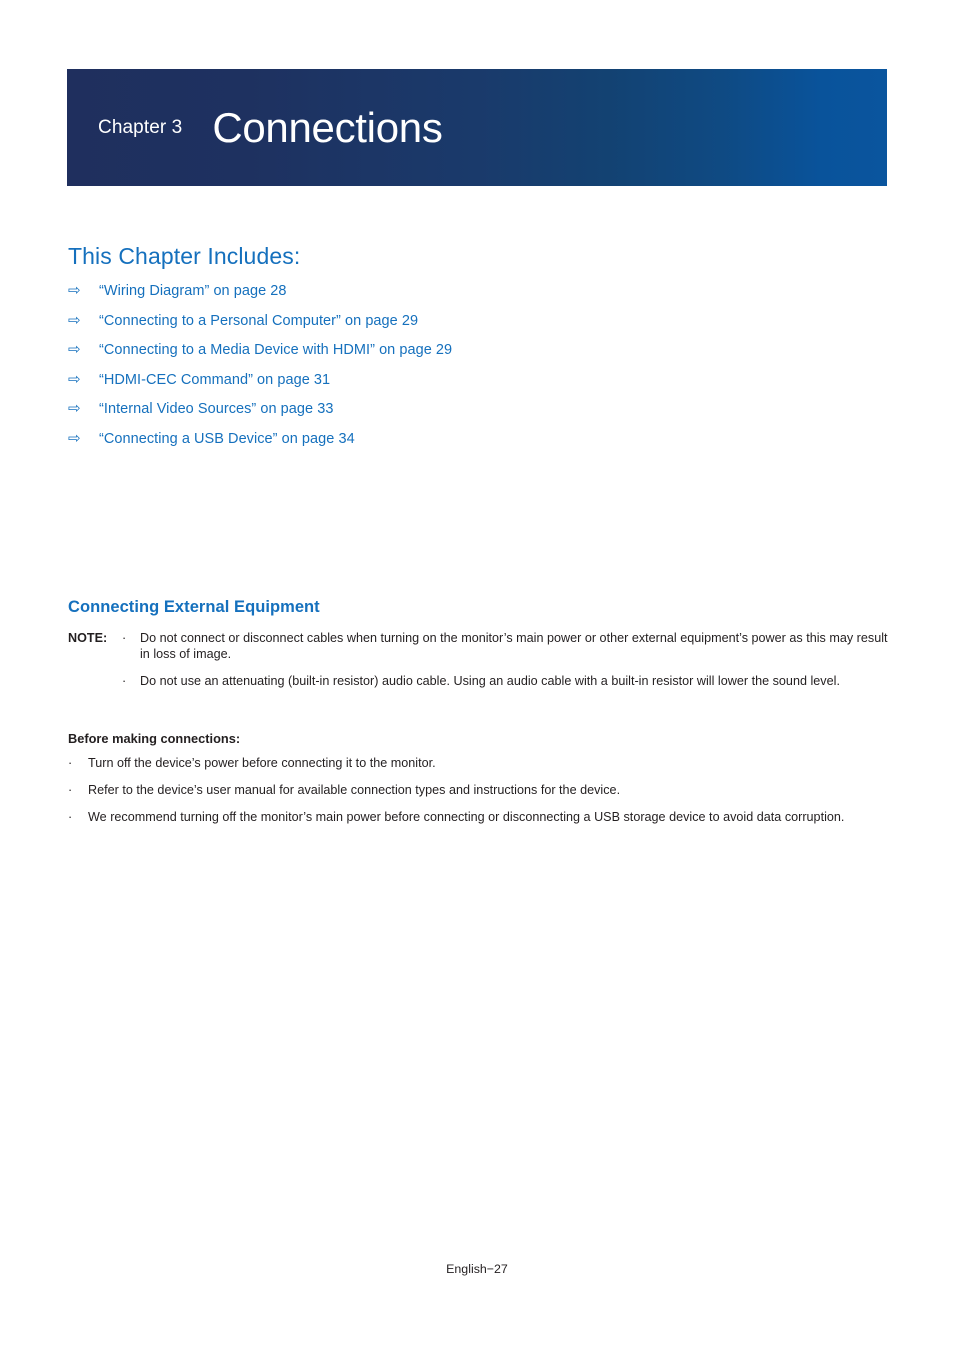 The width and height of the screenshot is (954, 1350). What do you see at coordinates (468, 446) in the screenshot?
I see `list-item: ⇨ “Connecting a USB Device” on page 34` at bounding box center [468, 446].